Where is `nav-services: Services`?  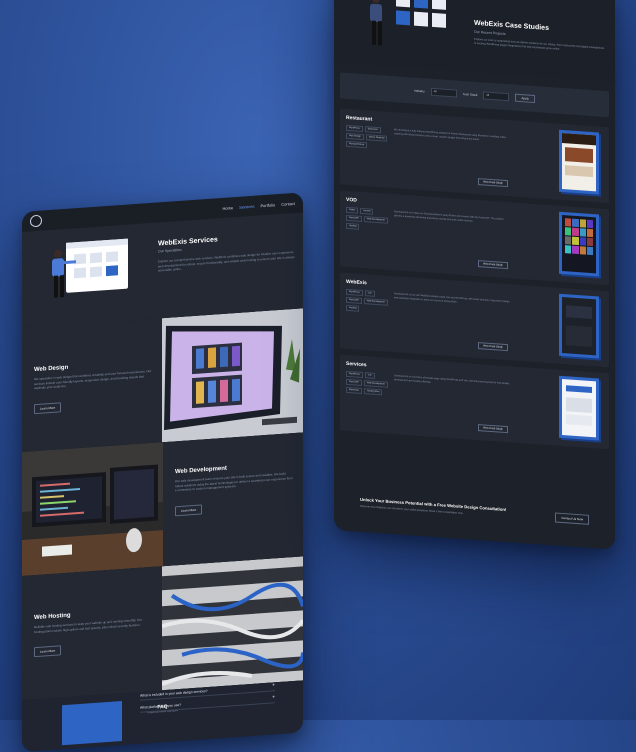 nav-services: Services is located at coordinates (246, 206).